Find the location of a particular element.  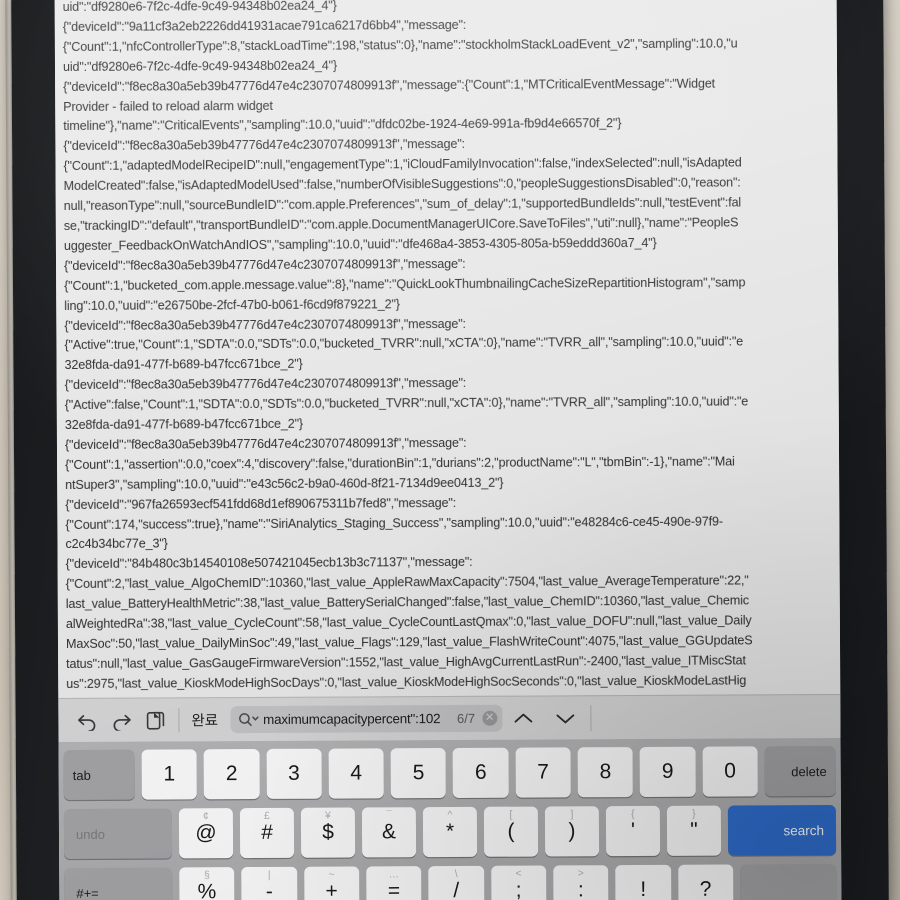

keyboard-row-punctuation: #+= §% | - ~ +… = \ / <; >:!? is located at coordinates (450, 881).